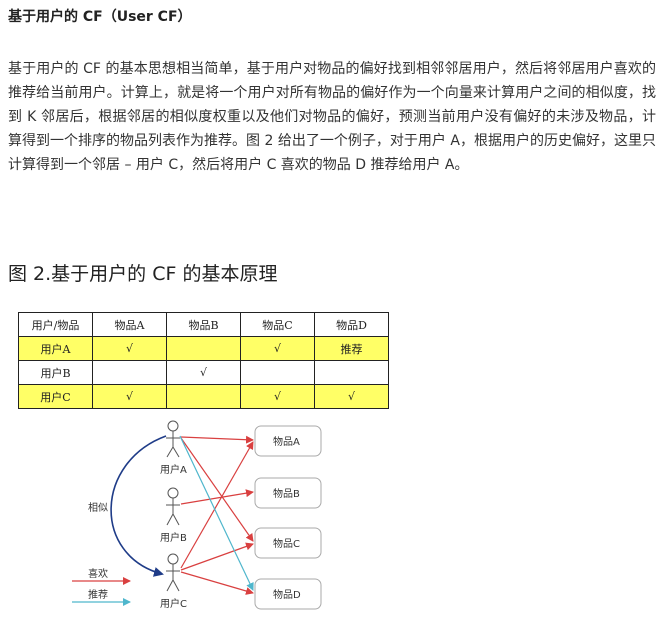 The height and width of the screenshot is (635, 662). Describe the element at coordinates (286, 441) in the screenshot. I see `item-a-label: 物品A` at that location.